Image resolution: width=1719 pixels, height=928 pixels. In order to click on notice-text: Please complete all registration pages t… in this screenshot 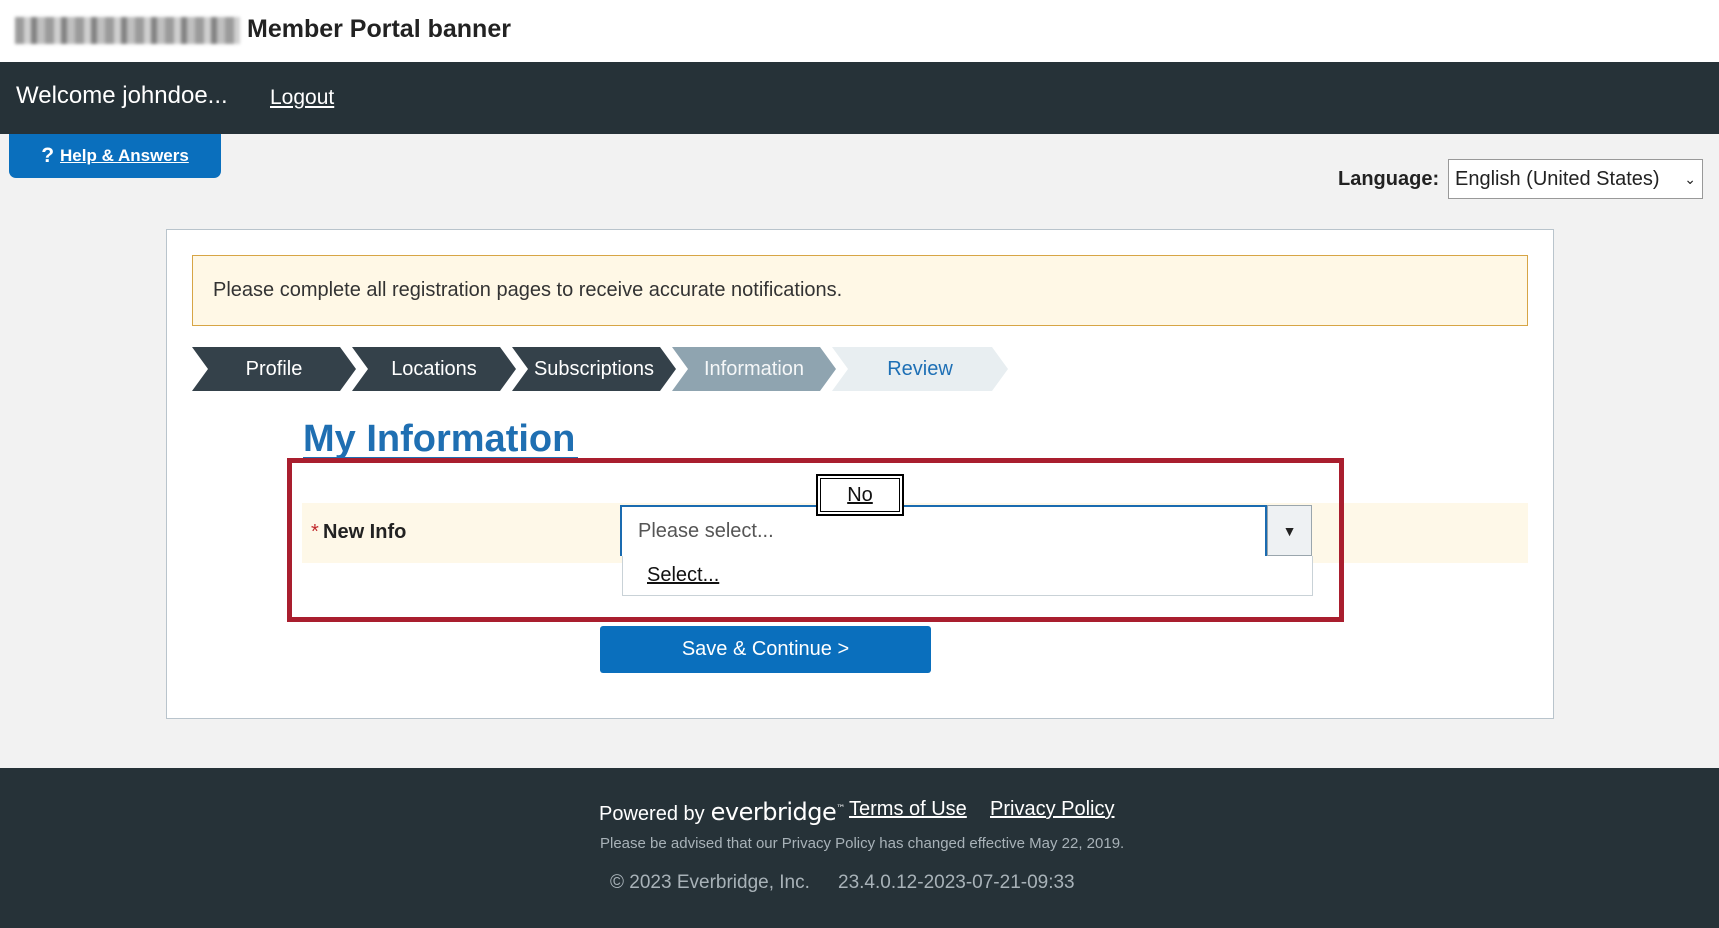, I will do `click(528, 290)`.